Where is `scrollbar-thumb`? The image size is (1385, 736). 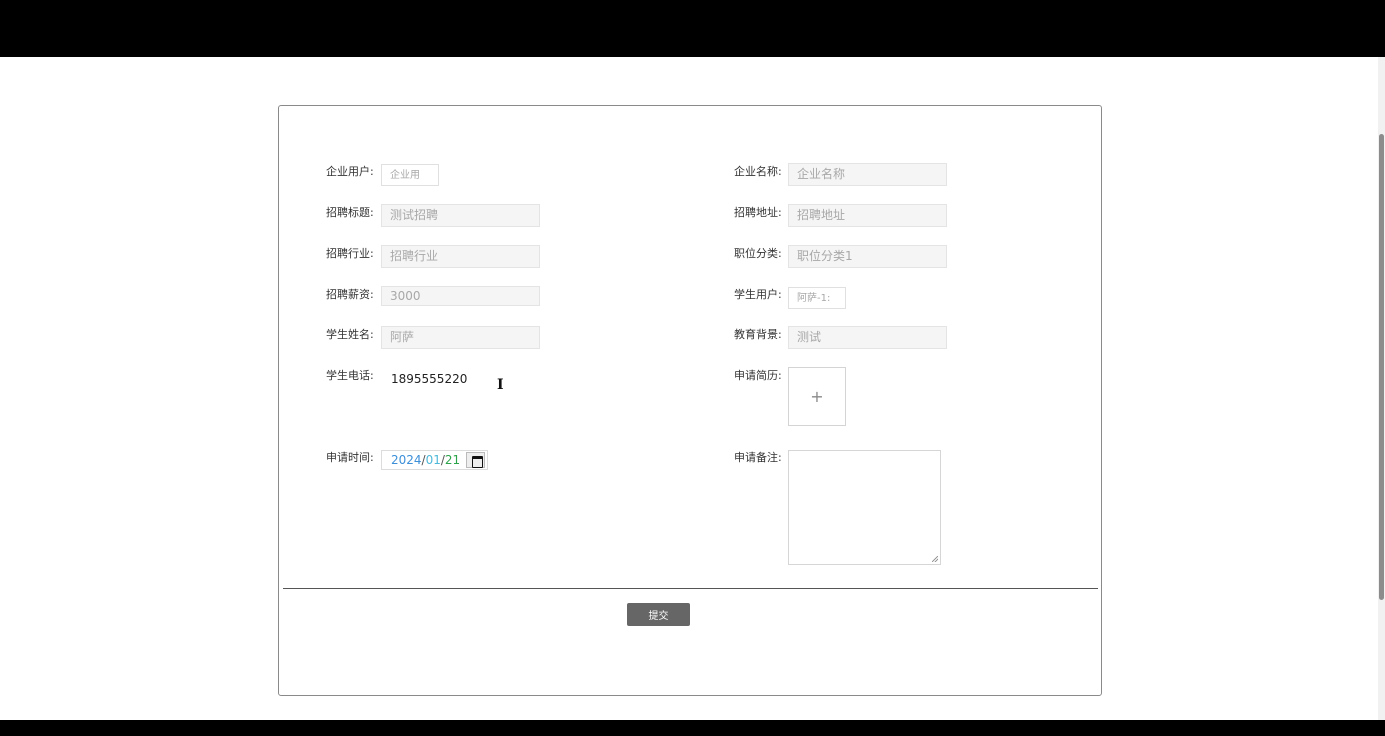 scrollbar-thumb is located at coordinates (1381, 367).